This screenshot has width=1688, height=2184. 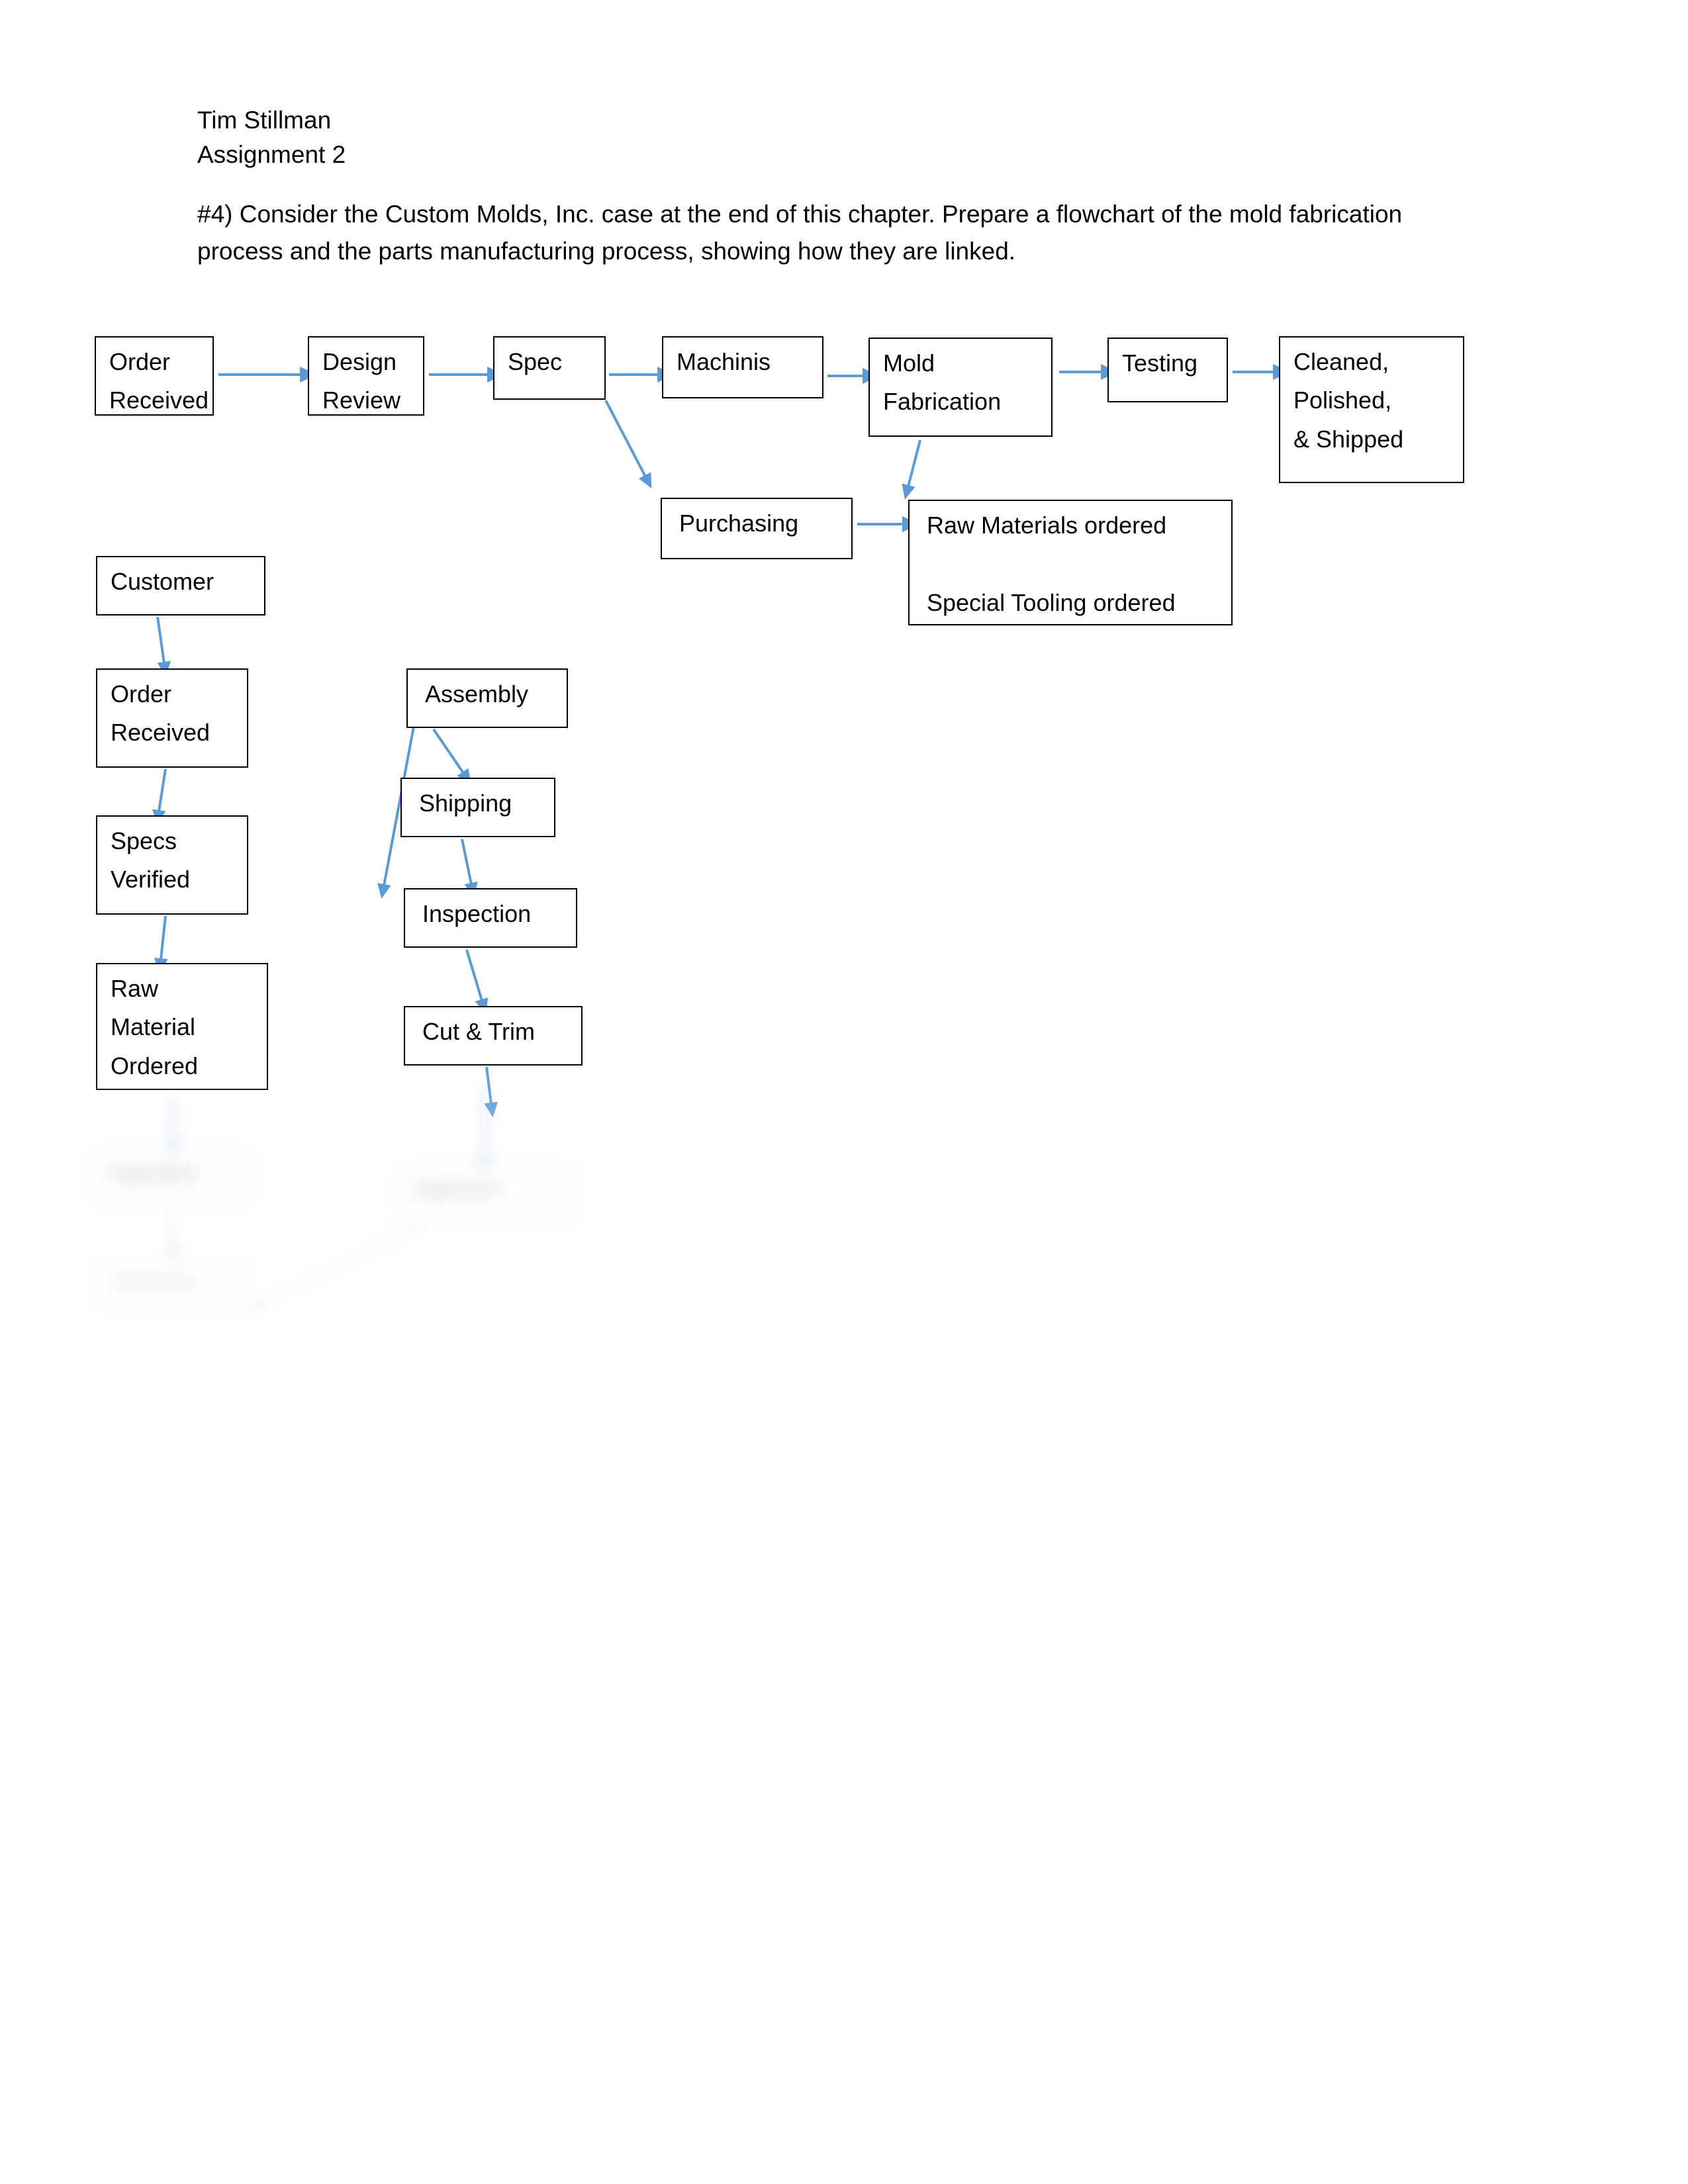 I want to click on flowchart-box-raw-material-ordered: Raw Material Ordered, so click(x=182, y=1026).